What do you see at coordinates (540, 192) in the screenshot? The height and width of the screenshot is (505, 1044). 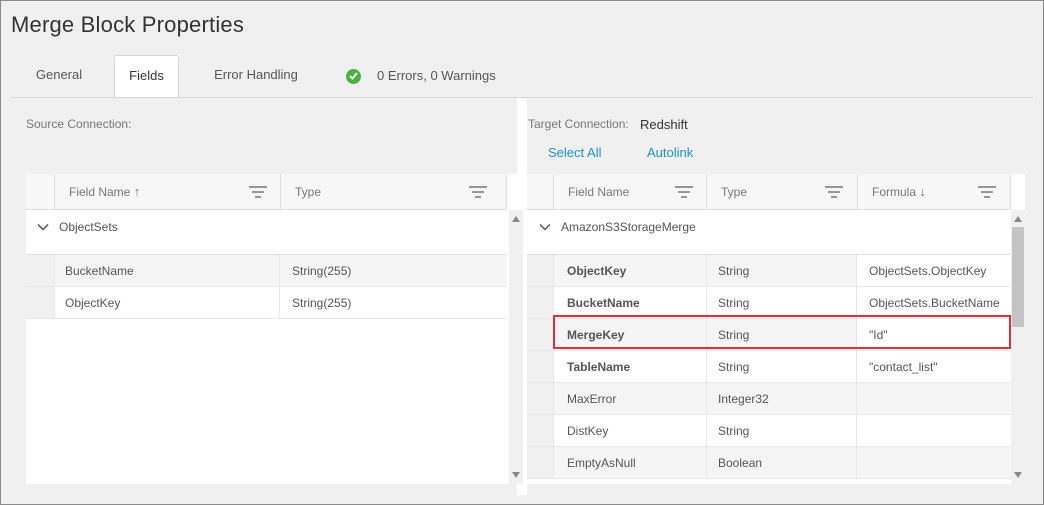 I see `target-header-spacer` at bounding box center [540, 192].